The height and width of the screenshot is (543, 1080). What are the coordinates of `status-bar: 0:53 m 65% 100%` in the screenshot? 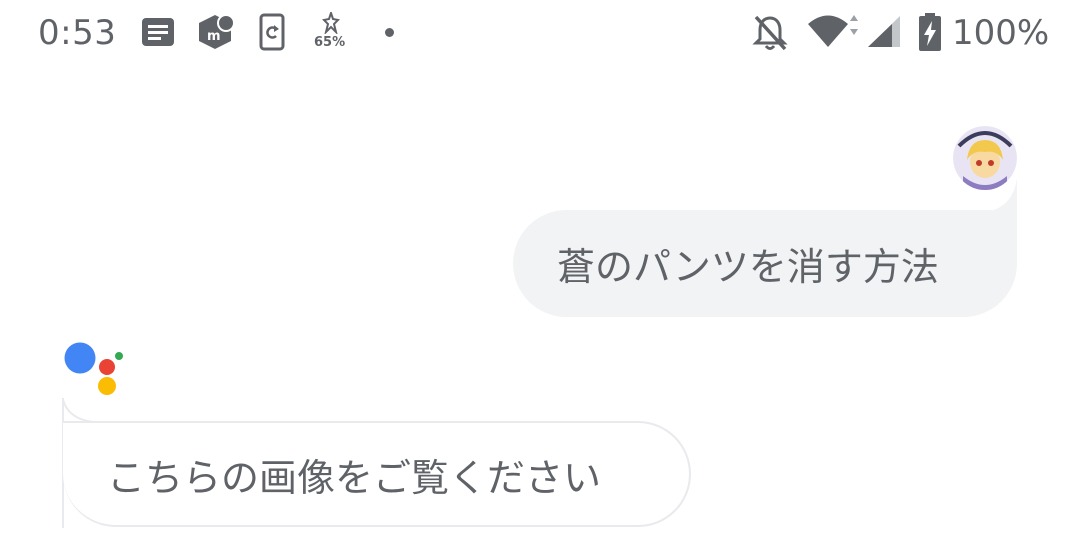 It's located at (540, 35).